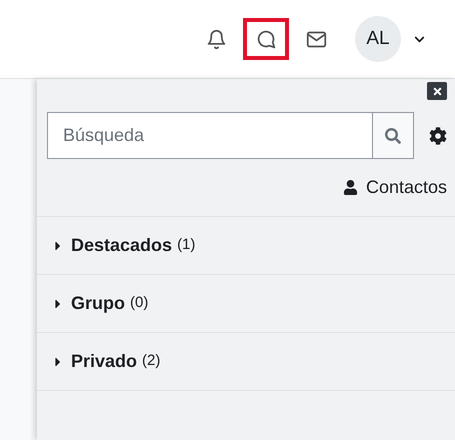 This screenshot has width=455, height=440. Describe the element at coordinates (350, 187) in the screenshot. I see `user-icon` at that location.